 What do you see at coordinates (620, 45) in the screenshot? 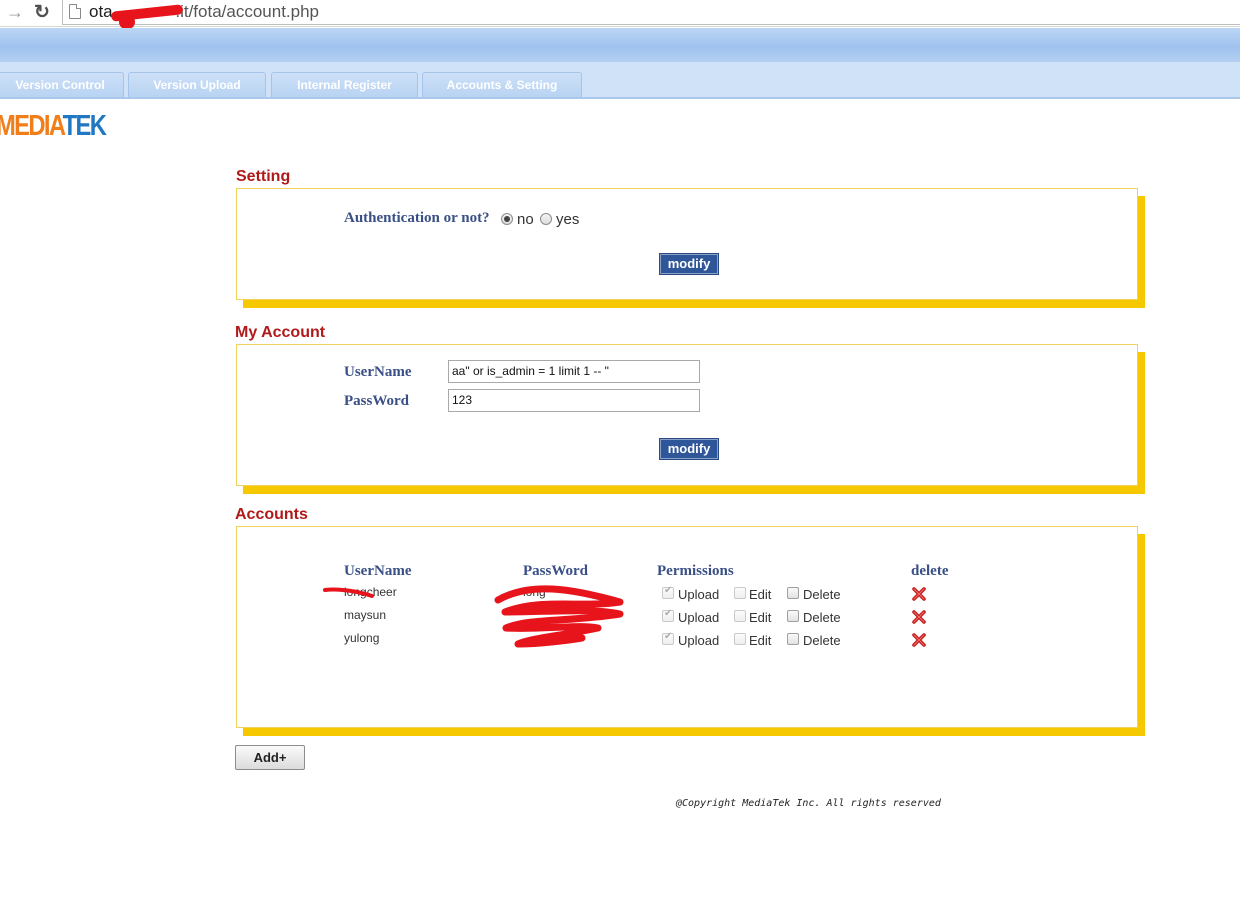
I see `header-band` at bounding box center [620, 45].